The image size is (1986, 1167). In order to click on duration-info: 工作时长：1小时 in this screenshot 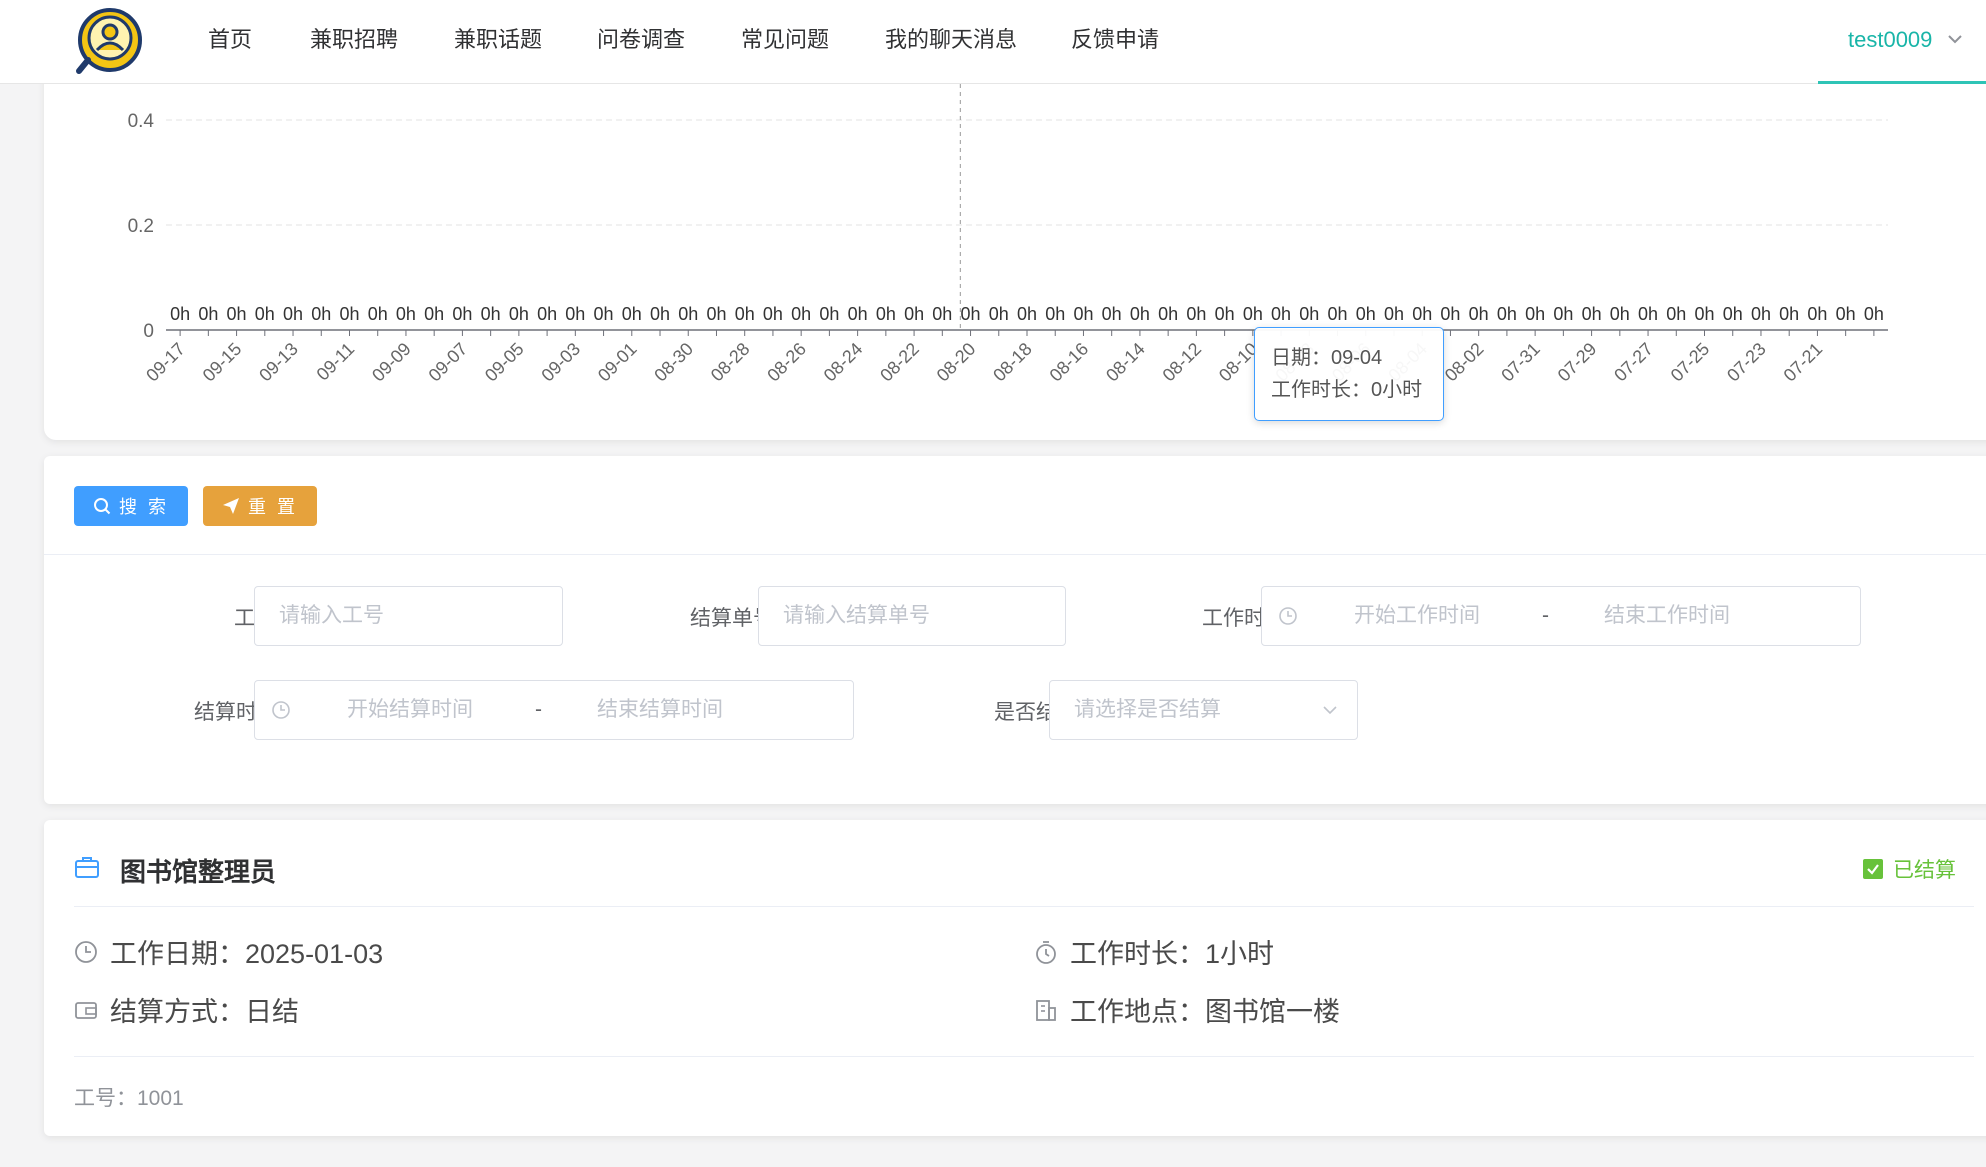, I will do `click(1154, 951)`.